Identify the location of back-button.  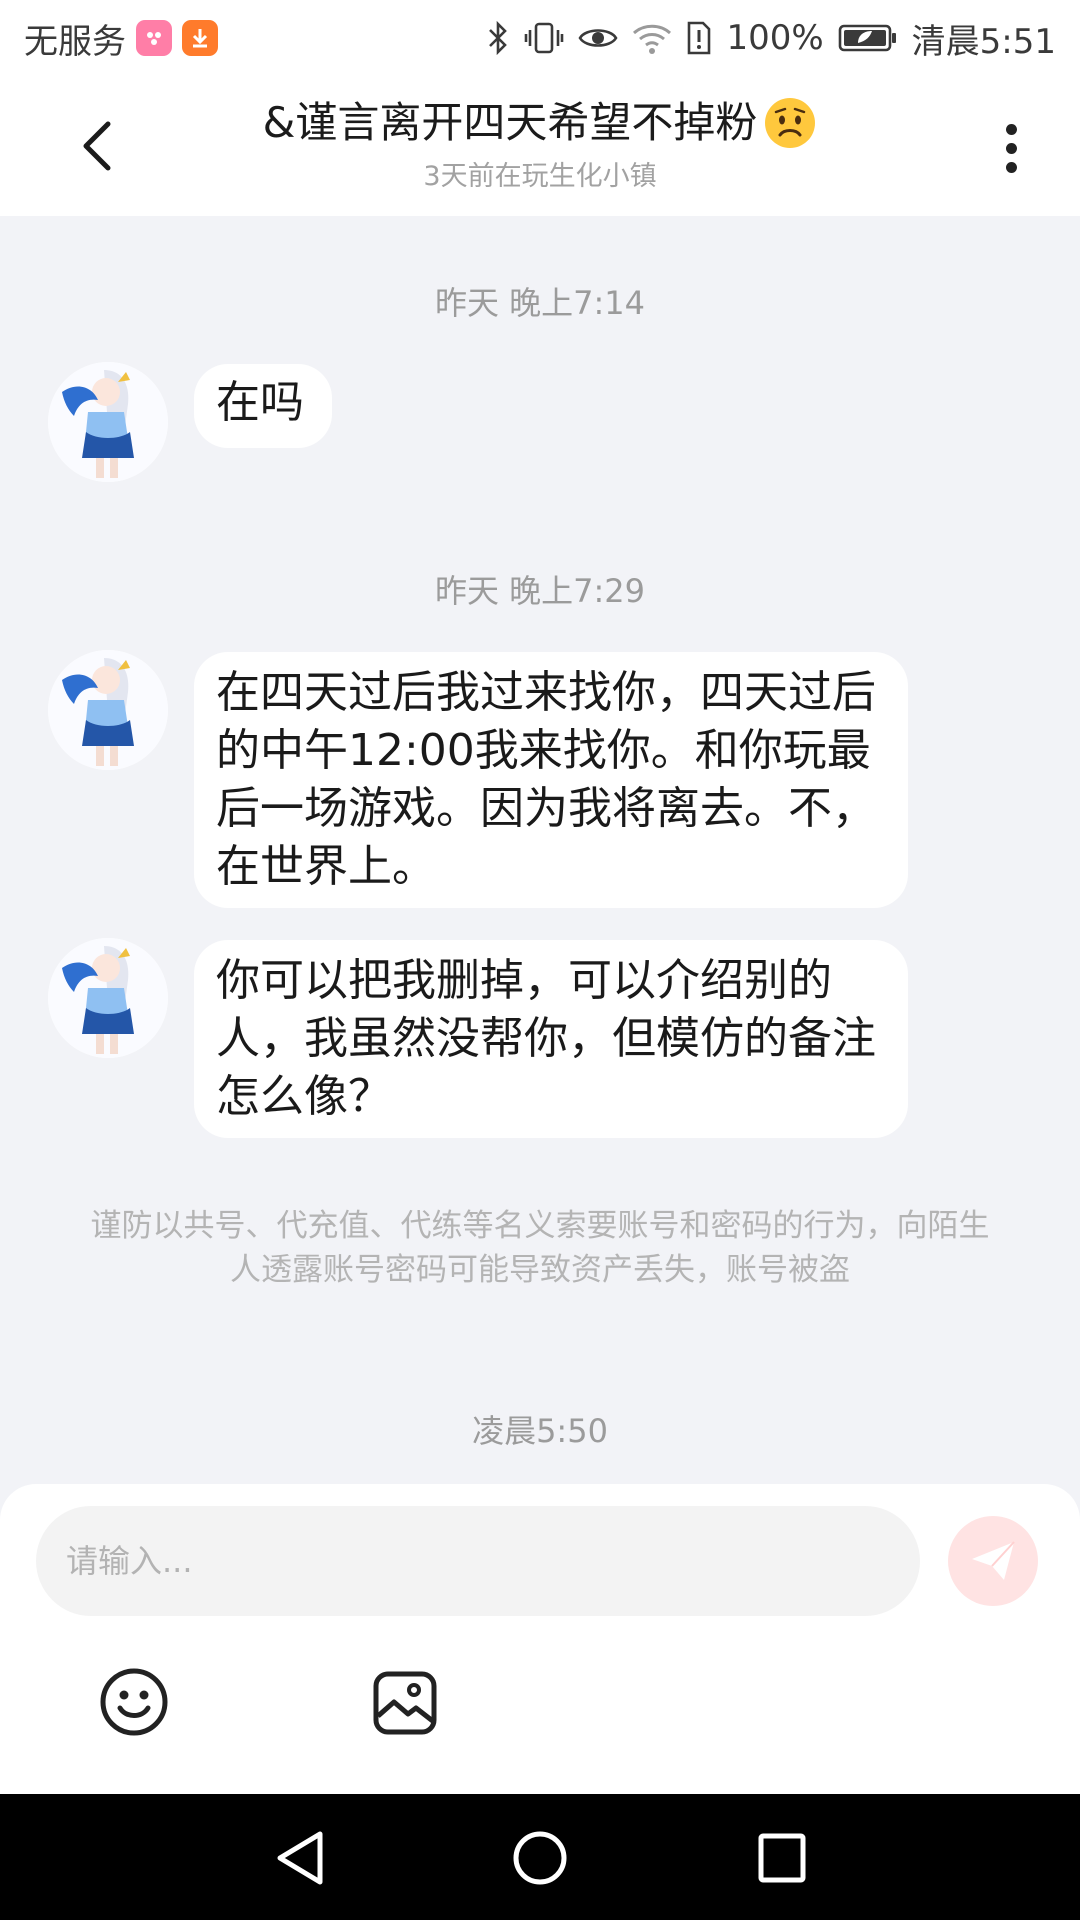
(100, 146).